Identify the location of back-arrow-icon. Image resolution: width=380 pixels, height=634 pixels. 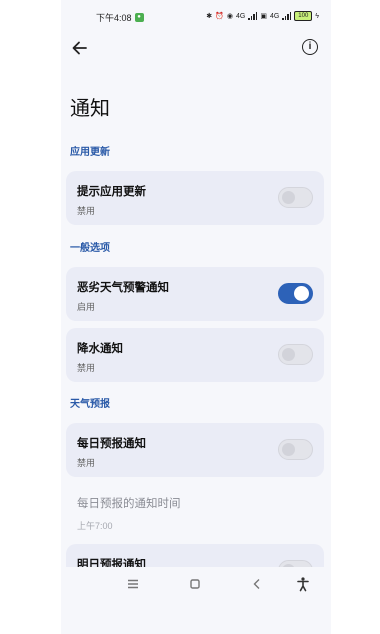
(80, 48).